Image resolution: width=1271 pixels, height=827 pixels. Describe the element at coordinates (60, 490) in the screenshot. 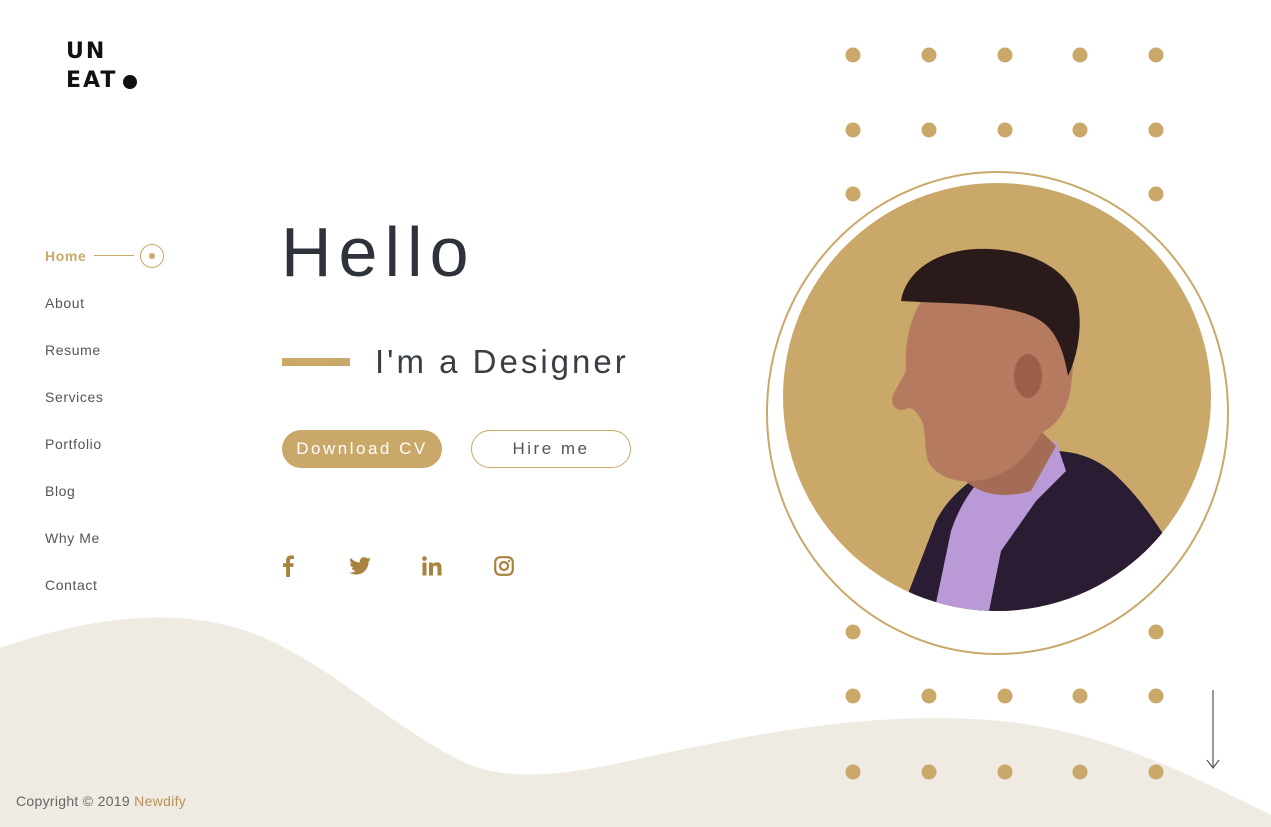

I see `nav-item-label: Blog` at that location.